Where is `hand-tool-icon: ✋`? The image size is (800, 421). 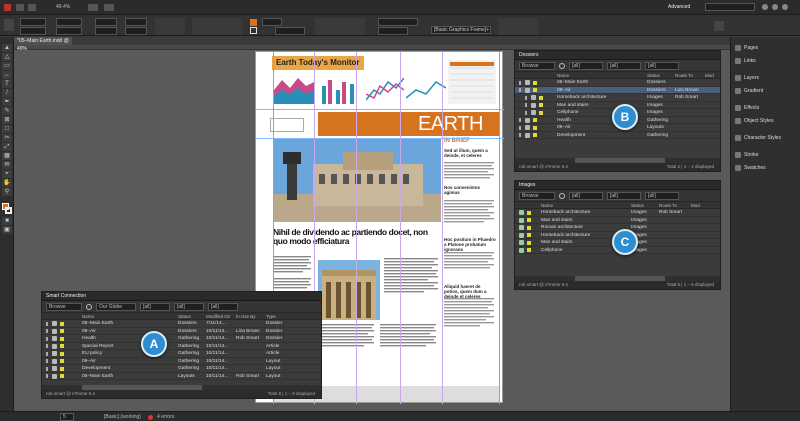
hand-tool-icon: ✋ is located at coordinates (7, 183).